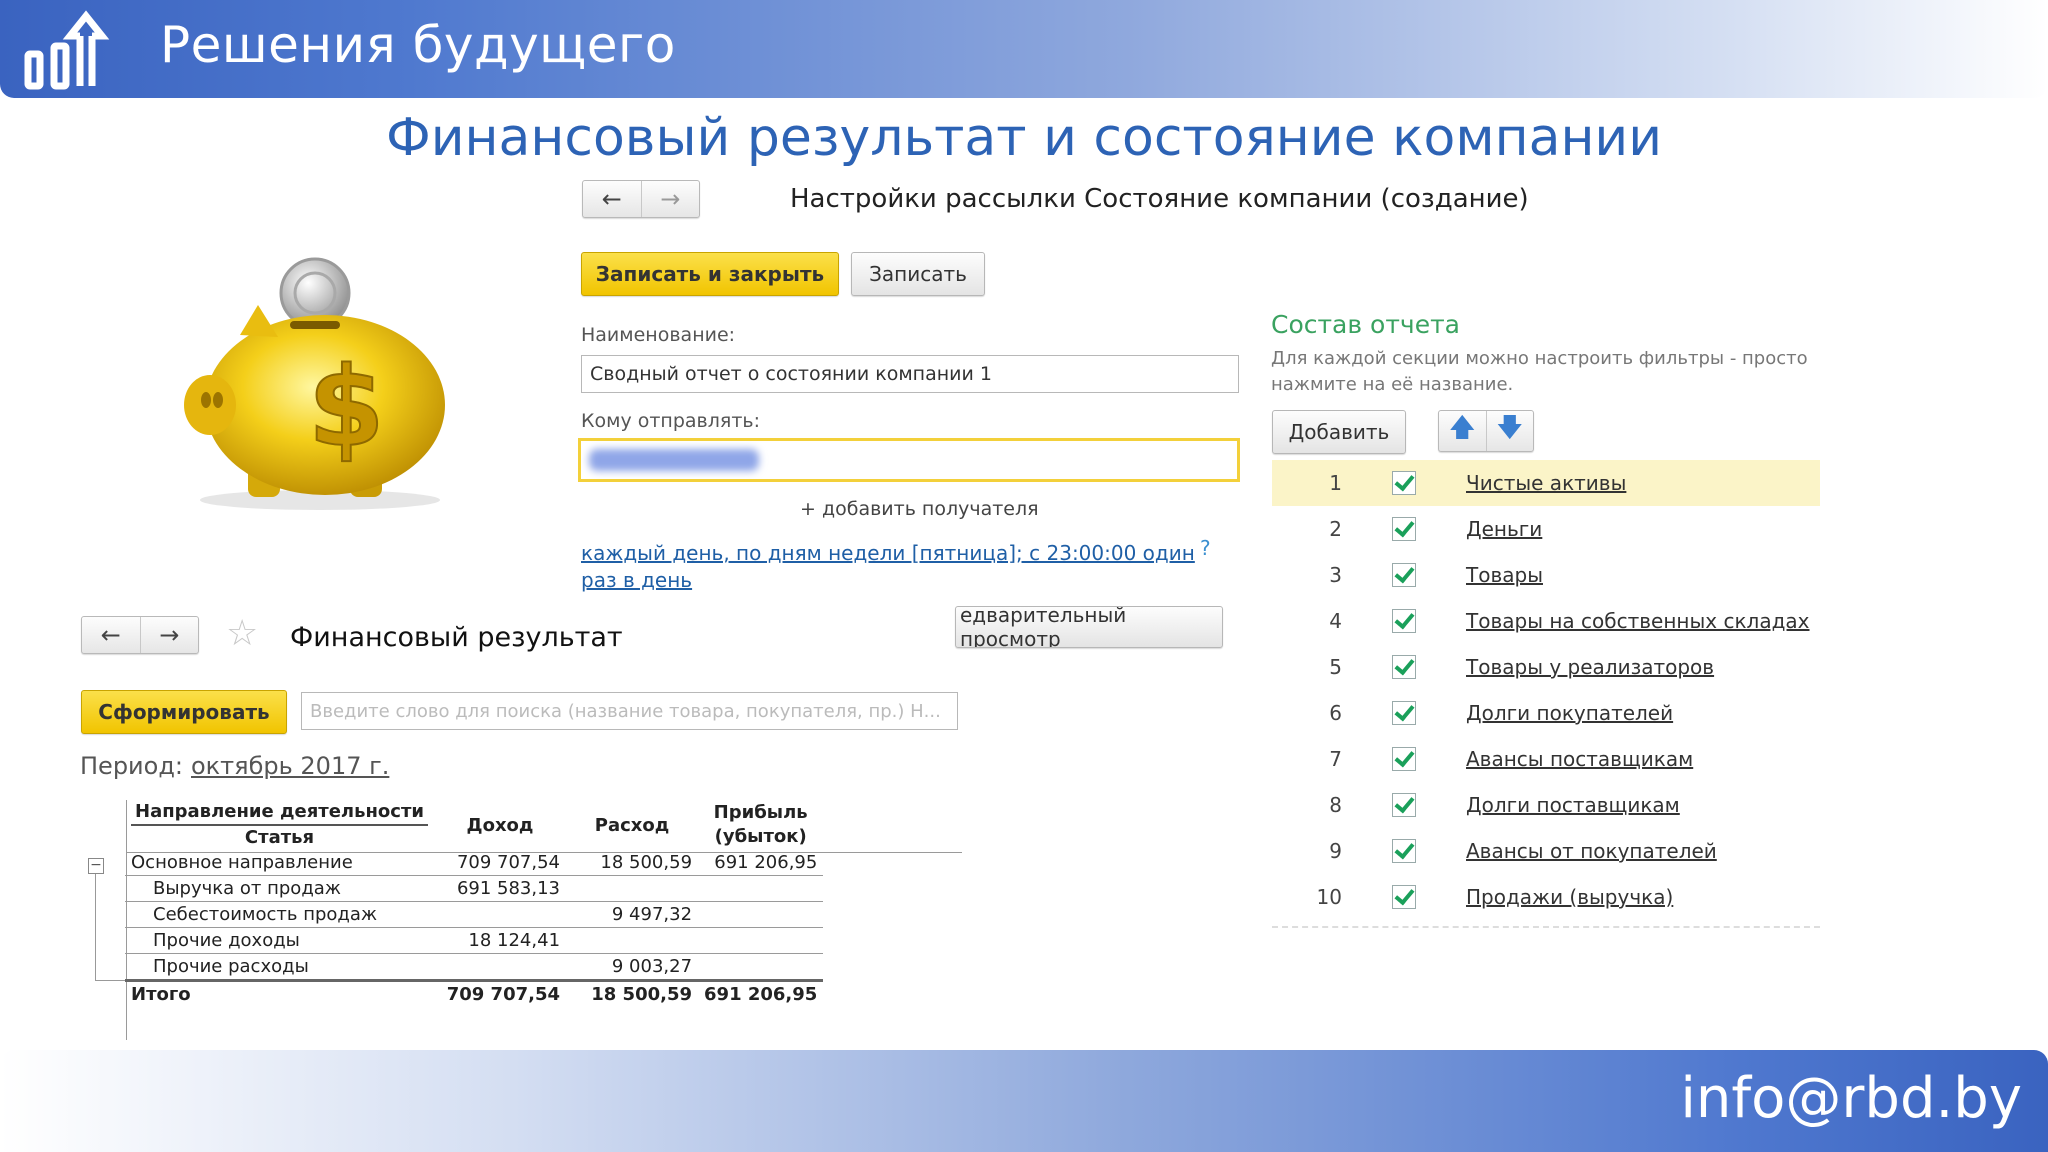  I want to click on row-number: 1, so click(1335, 483).